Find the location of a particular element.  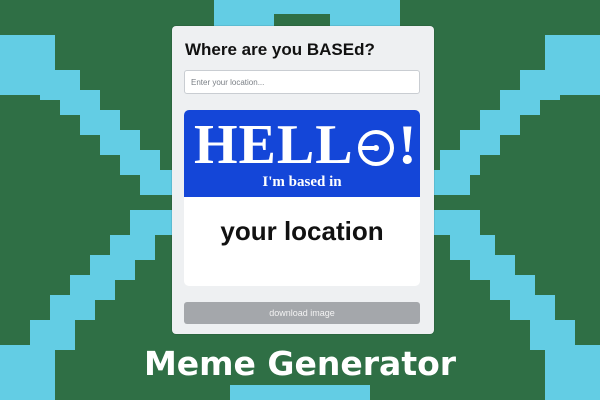

circle-with-dot-icon is located at coordinates (376, 148).